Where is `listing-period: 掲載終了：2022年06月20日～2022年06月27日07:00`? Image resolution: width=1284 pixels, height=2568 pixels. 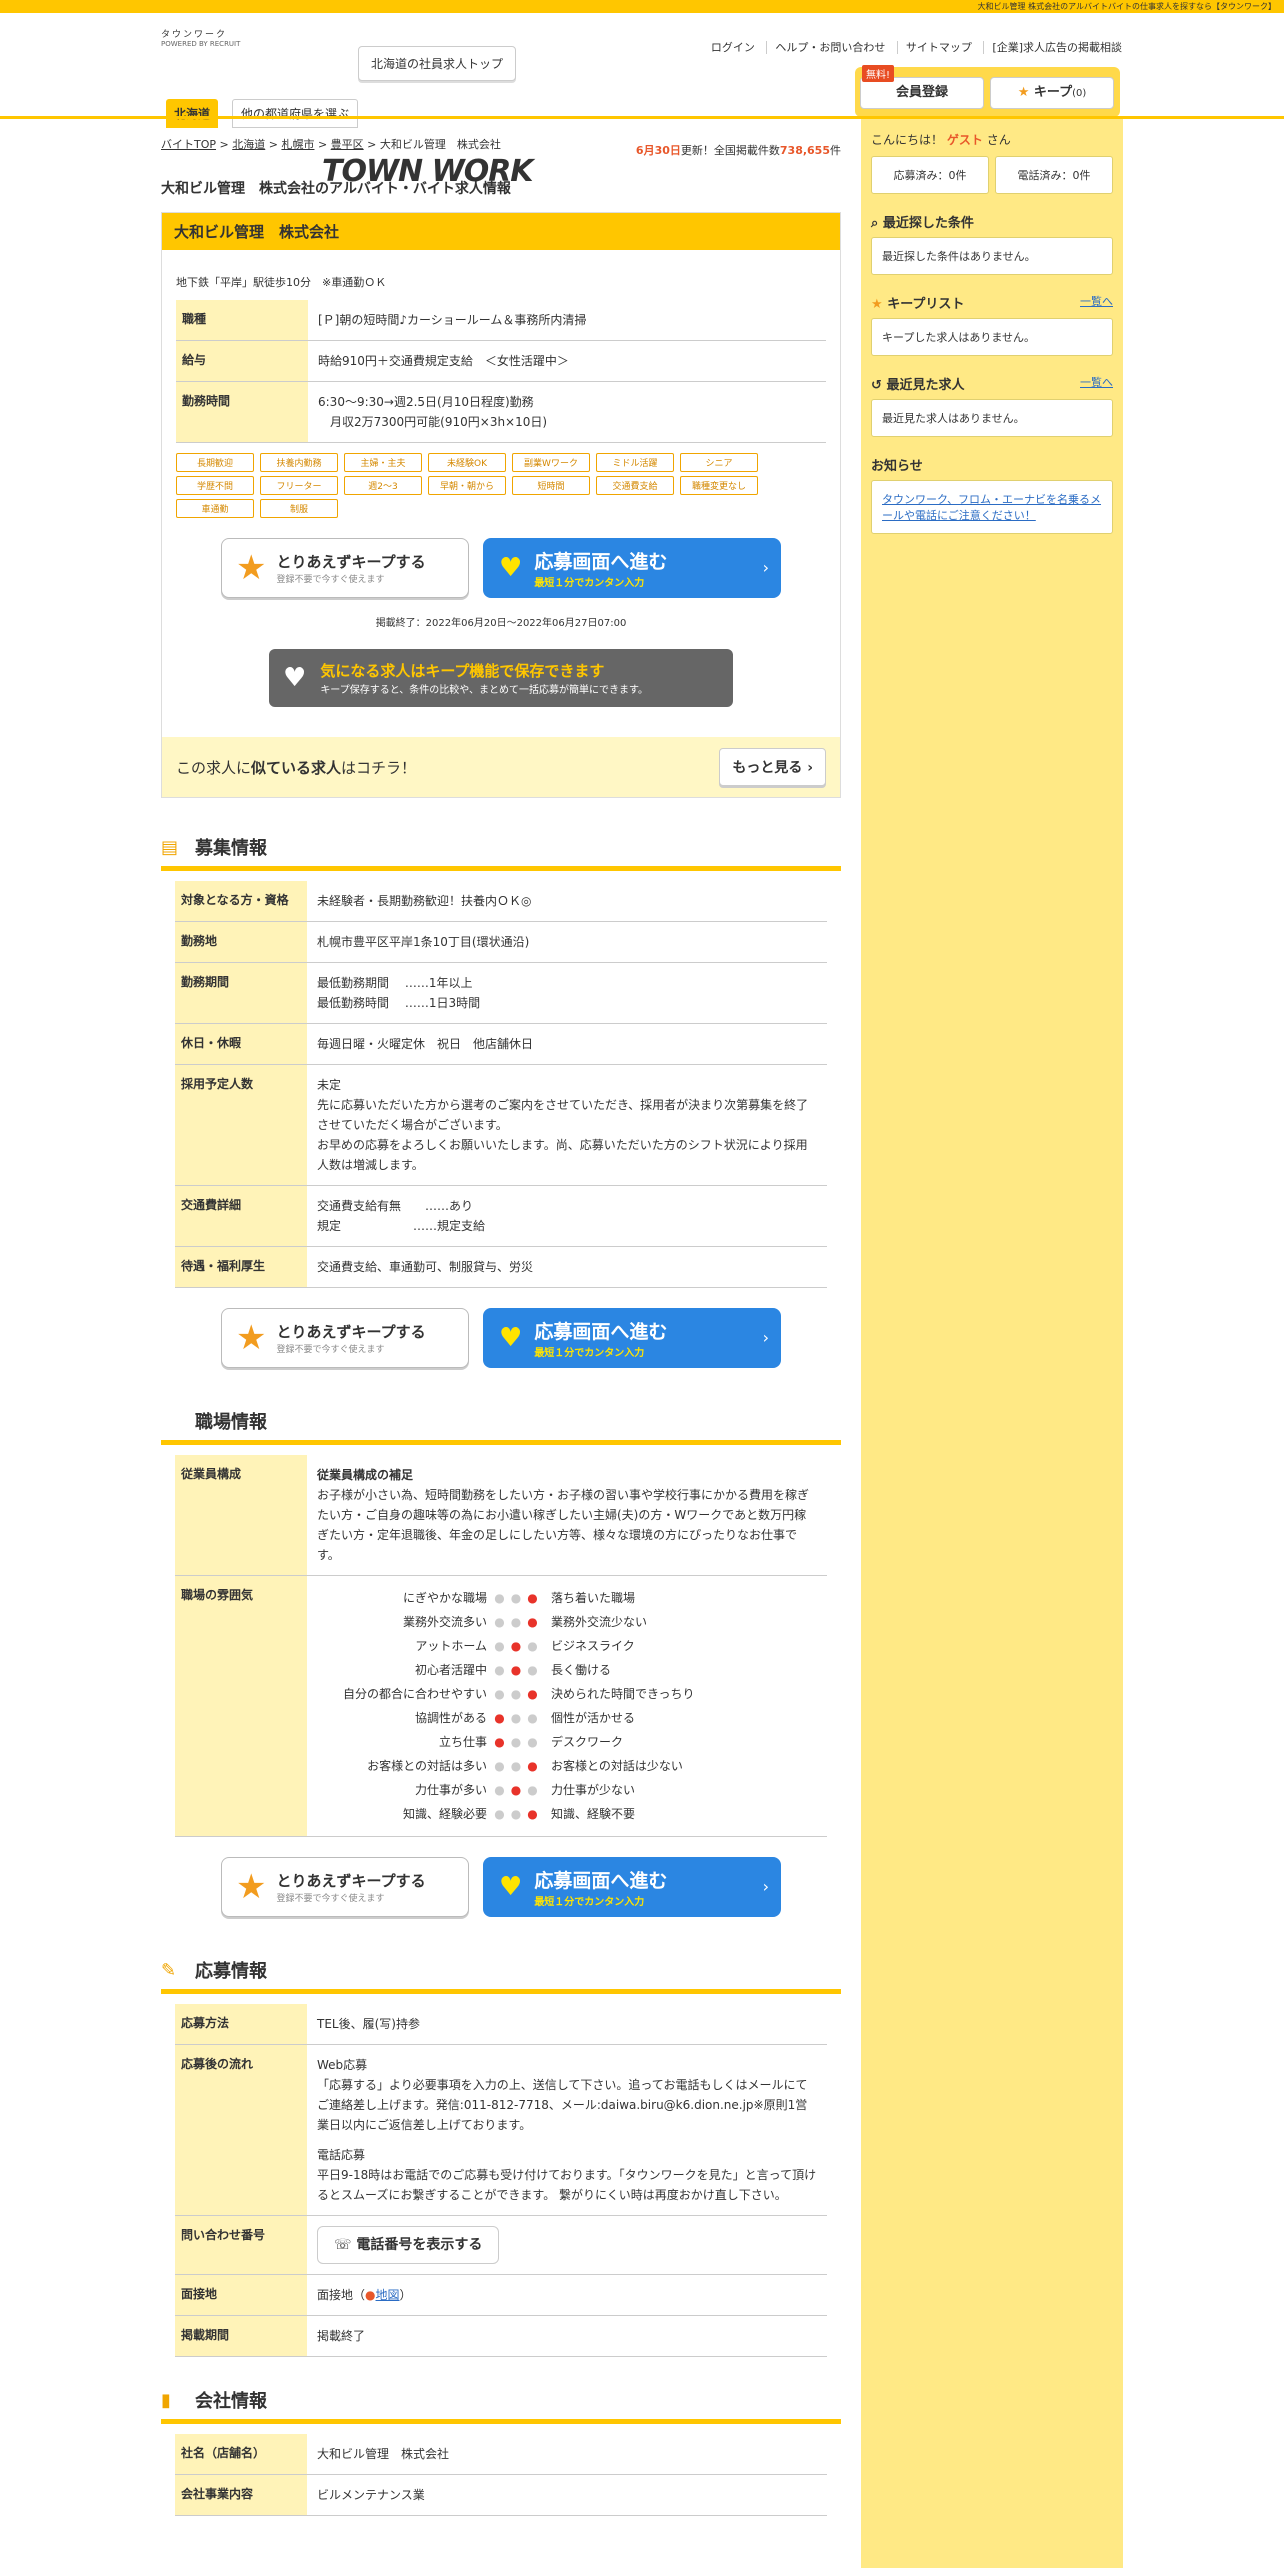 listing-period: 掲載終了：2022年06月20日～2022年06月27日07:00 is located at coordinates (501, 623).